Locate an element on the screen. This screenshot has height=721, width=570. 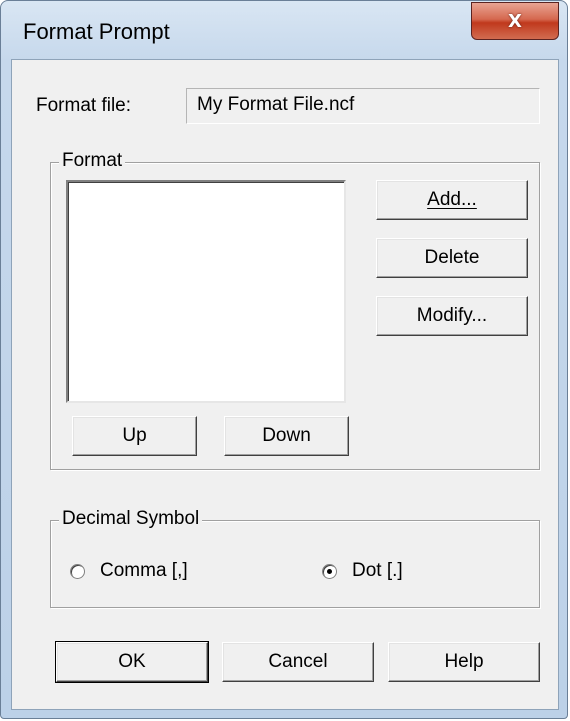
up-button-label: Up is located at coordinates (134, 435).